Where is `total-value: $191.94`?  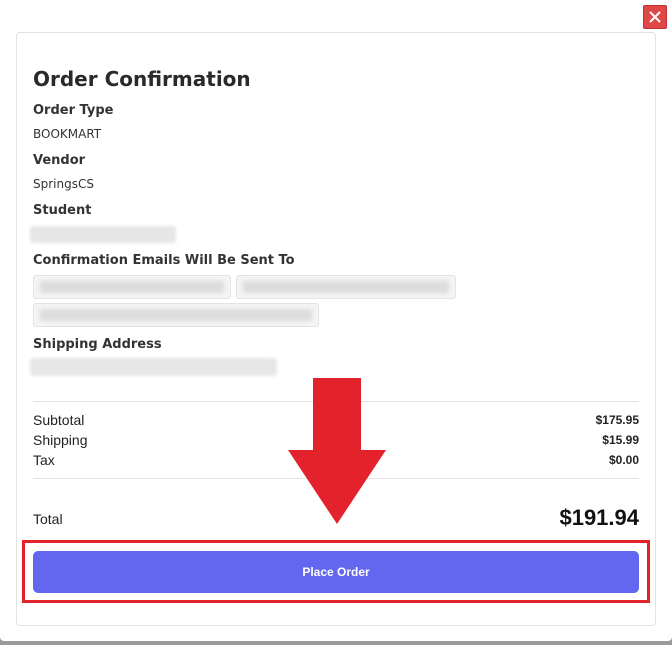
total-value: $191.94 is located at coordinates (599, 517).